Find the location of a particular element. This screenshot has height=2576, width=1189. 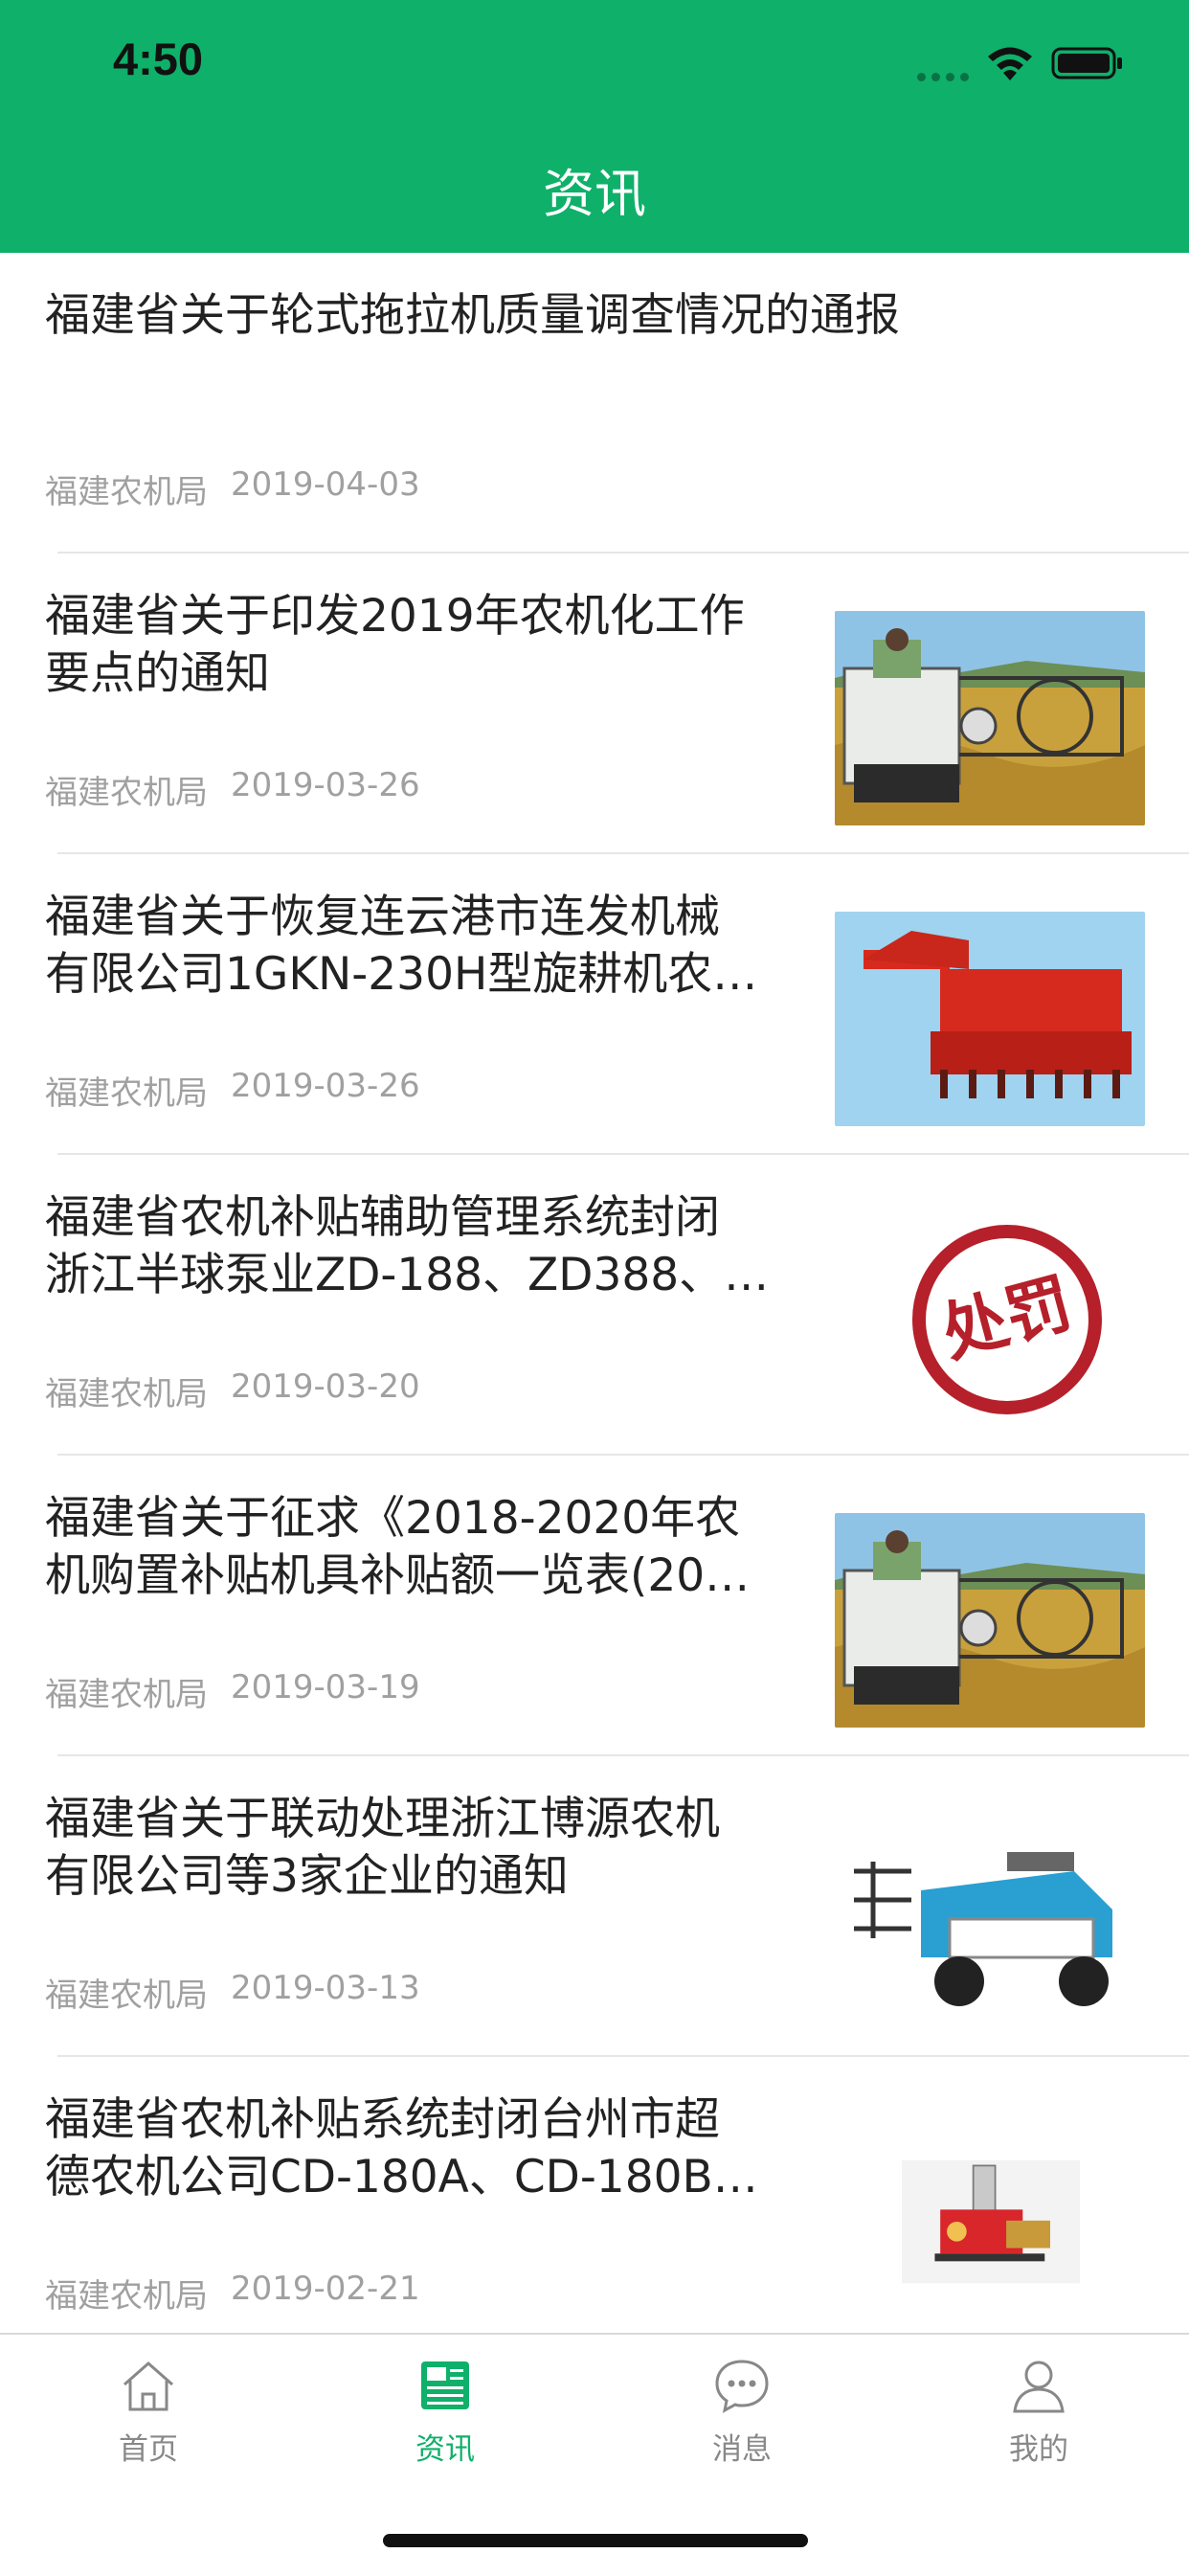

news-date: 2019-03-20 is located at coordinates (325, 1386).